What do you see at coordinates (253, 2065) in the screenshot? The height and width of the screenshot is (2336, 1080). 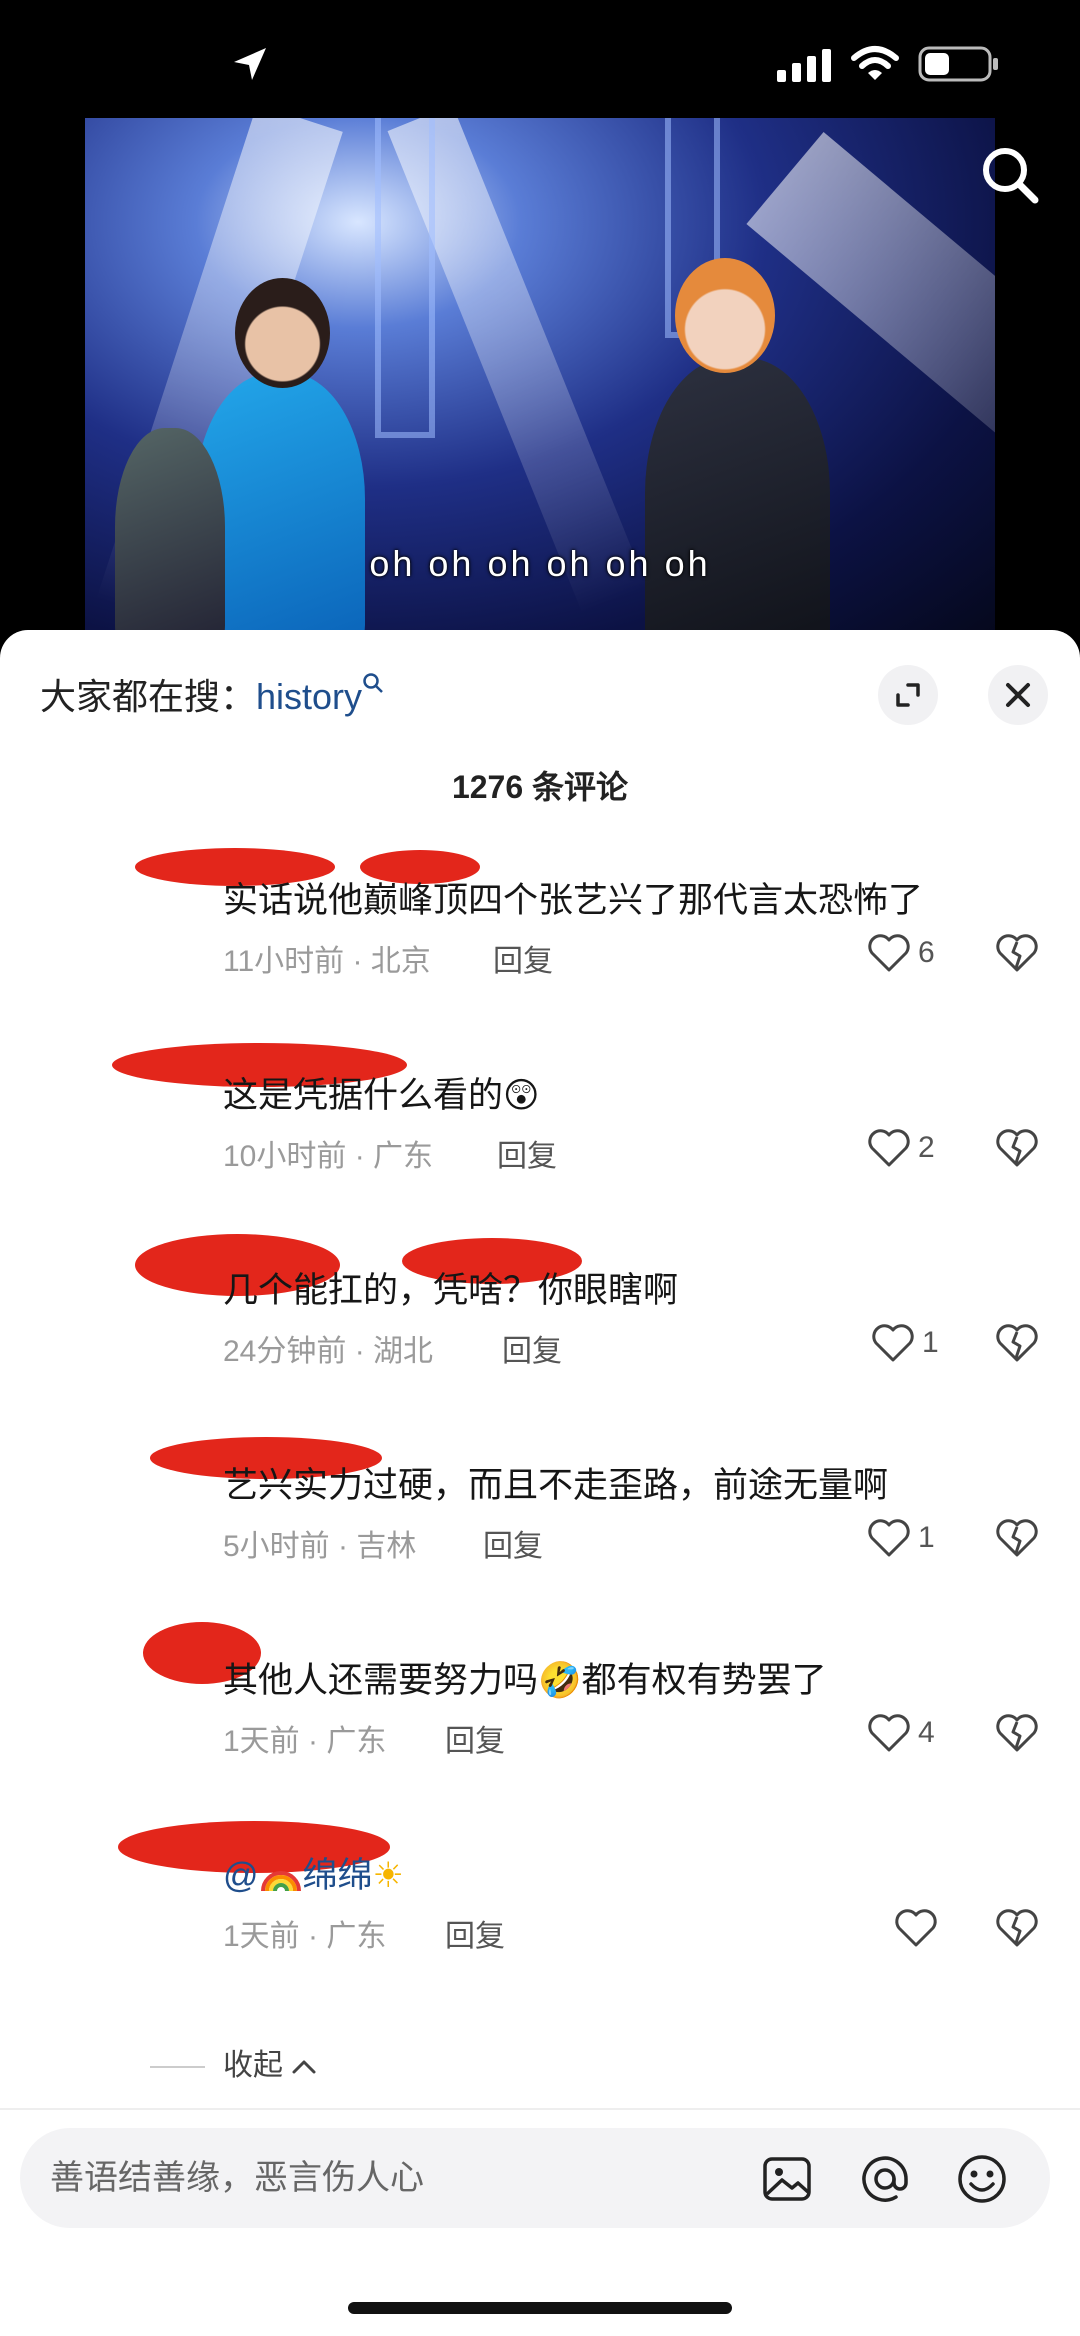 I see `collapse-label: 收起` at bounding box center [253, 2065].